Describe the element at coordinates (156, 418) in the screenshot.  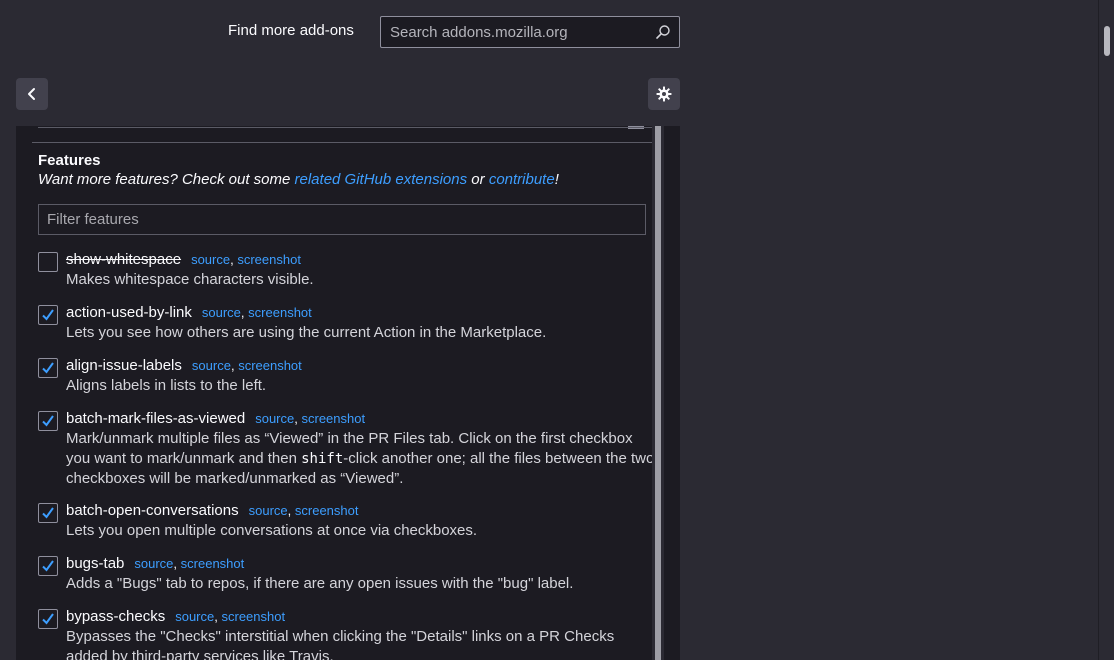
I see `feature-name: batch-mark-files-as-viewed` at that location.